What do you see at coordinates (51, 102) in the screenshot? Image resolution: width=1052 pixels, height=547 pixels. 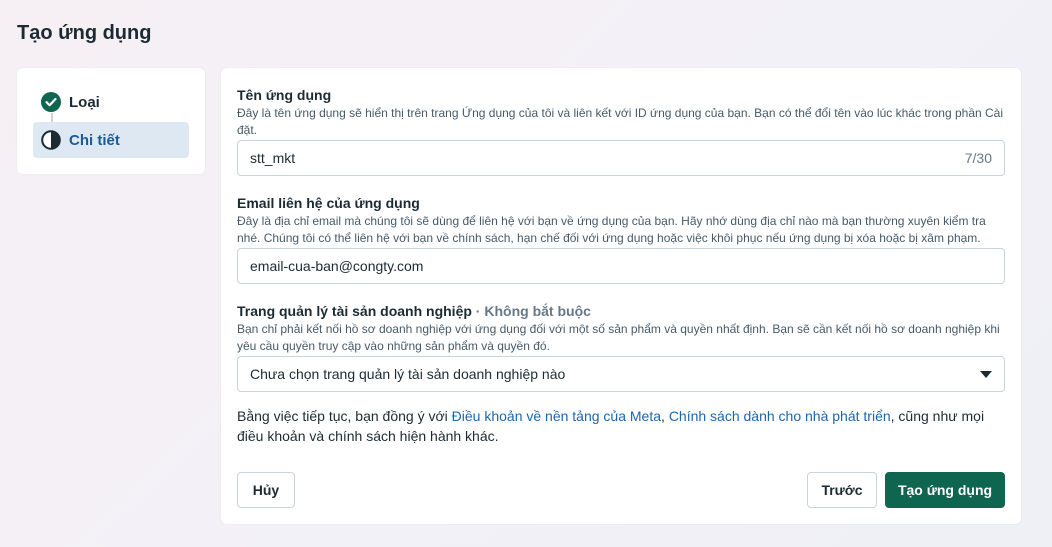 I see `check-circle-icon` at bounding box center [51, 102].